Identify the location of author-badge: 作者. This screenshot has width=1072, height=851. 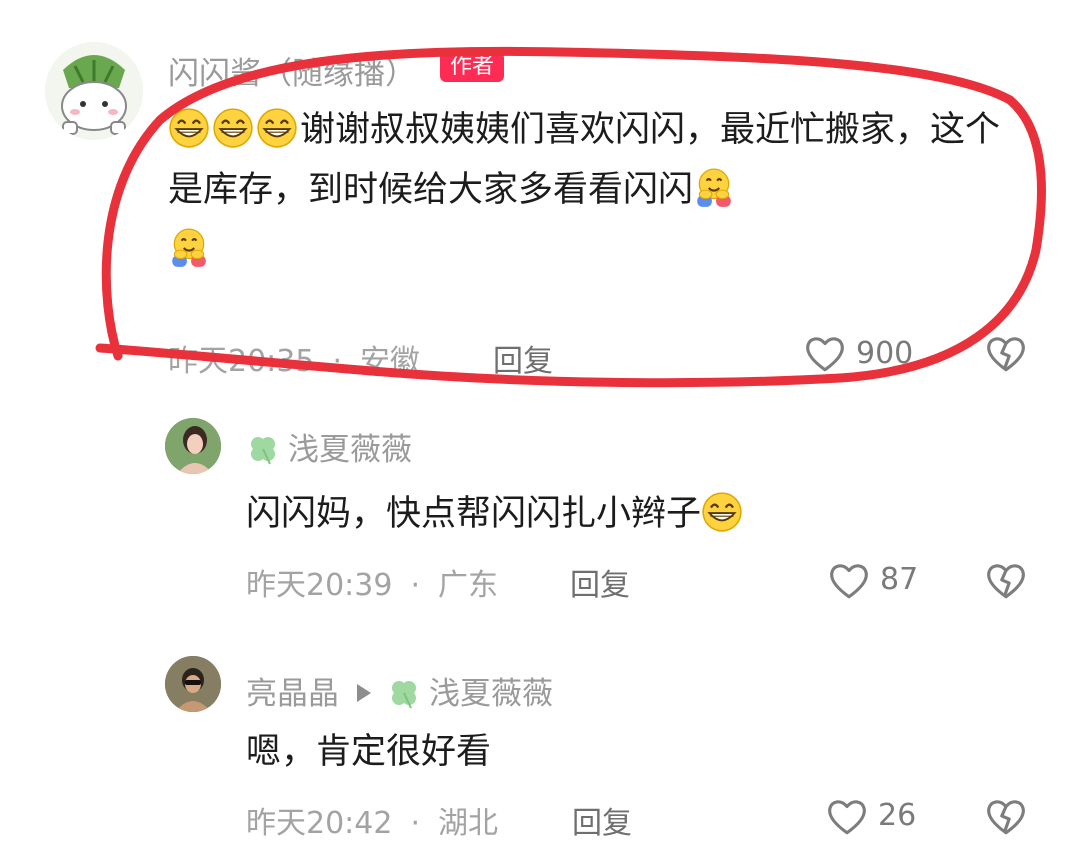
(472, 67).